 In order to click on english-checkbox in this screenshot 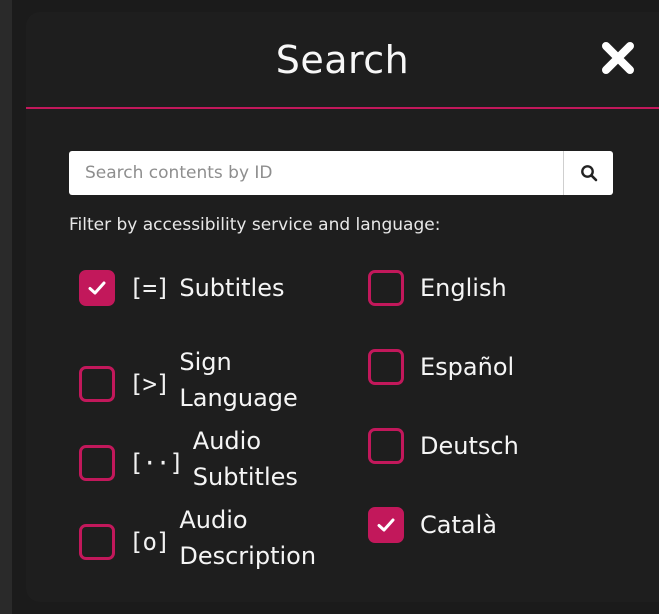, I will do `click(386, 288)`.